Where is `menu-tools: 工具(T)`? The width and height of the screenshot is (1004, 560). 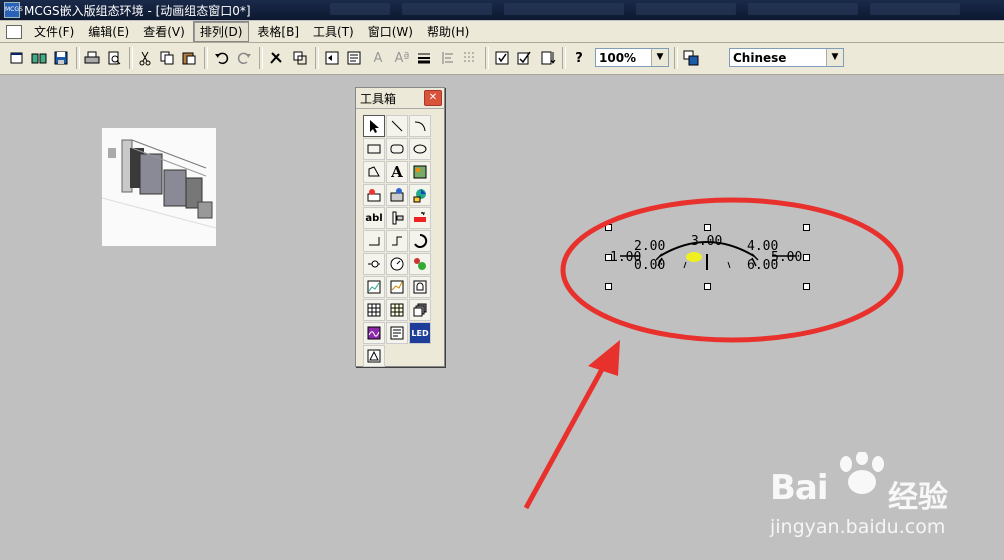
menu-tools: 工具(T) is located at coordinates (333, 31).